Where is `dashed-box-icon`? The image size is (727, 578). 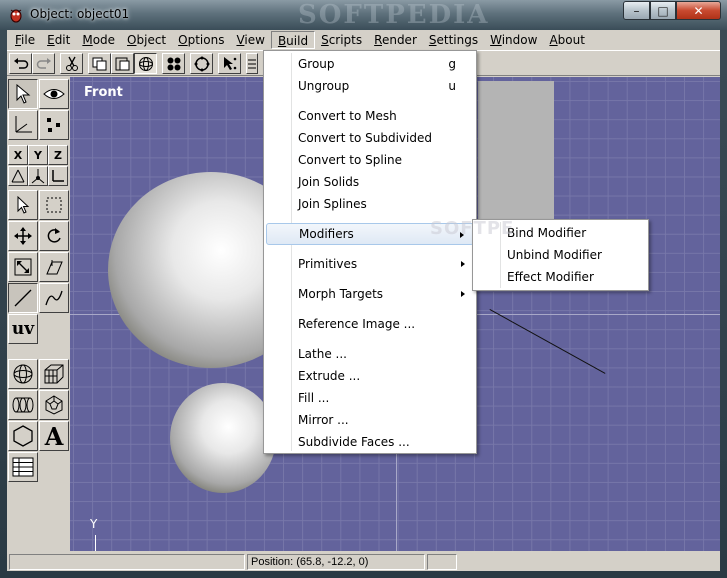 dashed-box-icon is located at coordinates (54, 205).